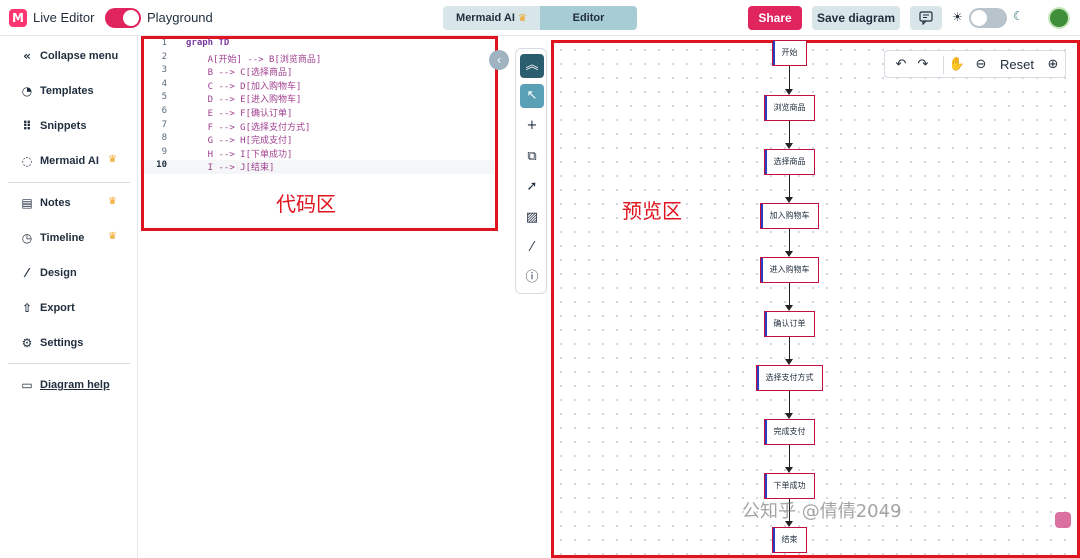 The image size is (1080, 558). Describe the element at coordinates (62, 238) in the screenshot. I see `sidebar-item-label: Timeline` at that location.